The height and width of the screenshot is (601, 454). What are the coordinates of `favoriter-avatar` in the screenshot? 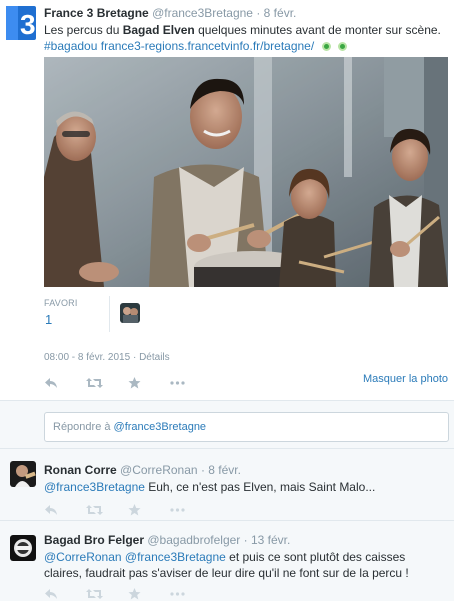 It's located at (130, 313).